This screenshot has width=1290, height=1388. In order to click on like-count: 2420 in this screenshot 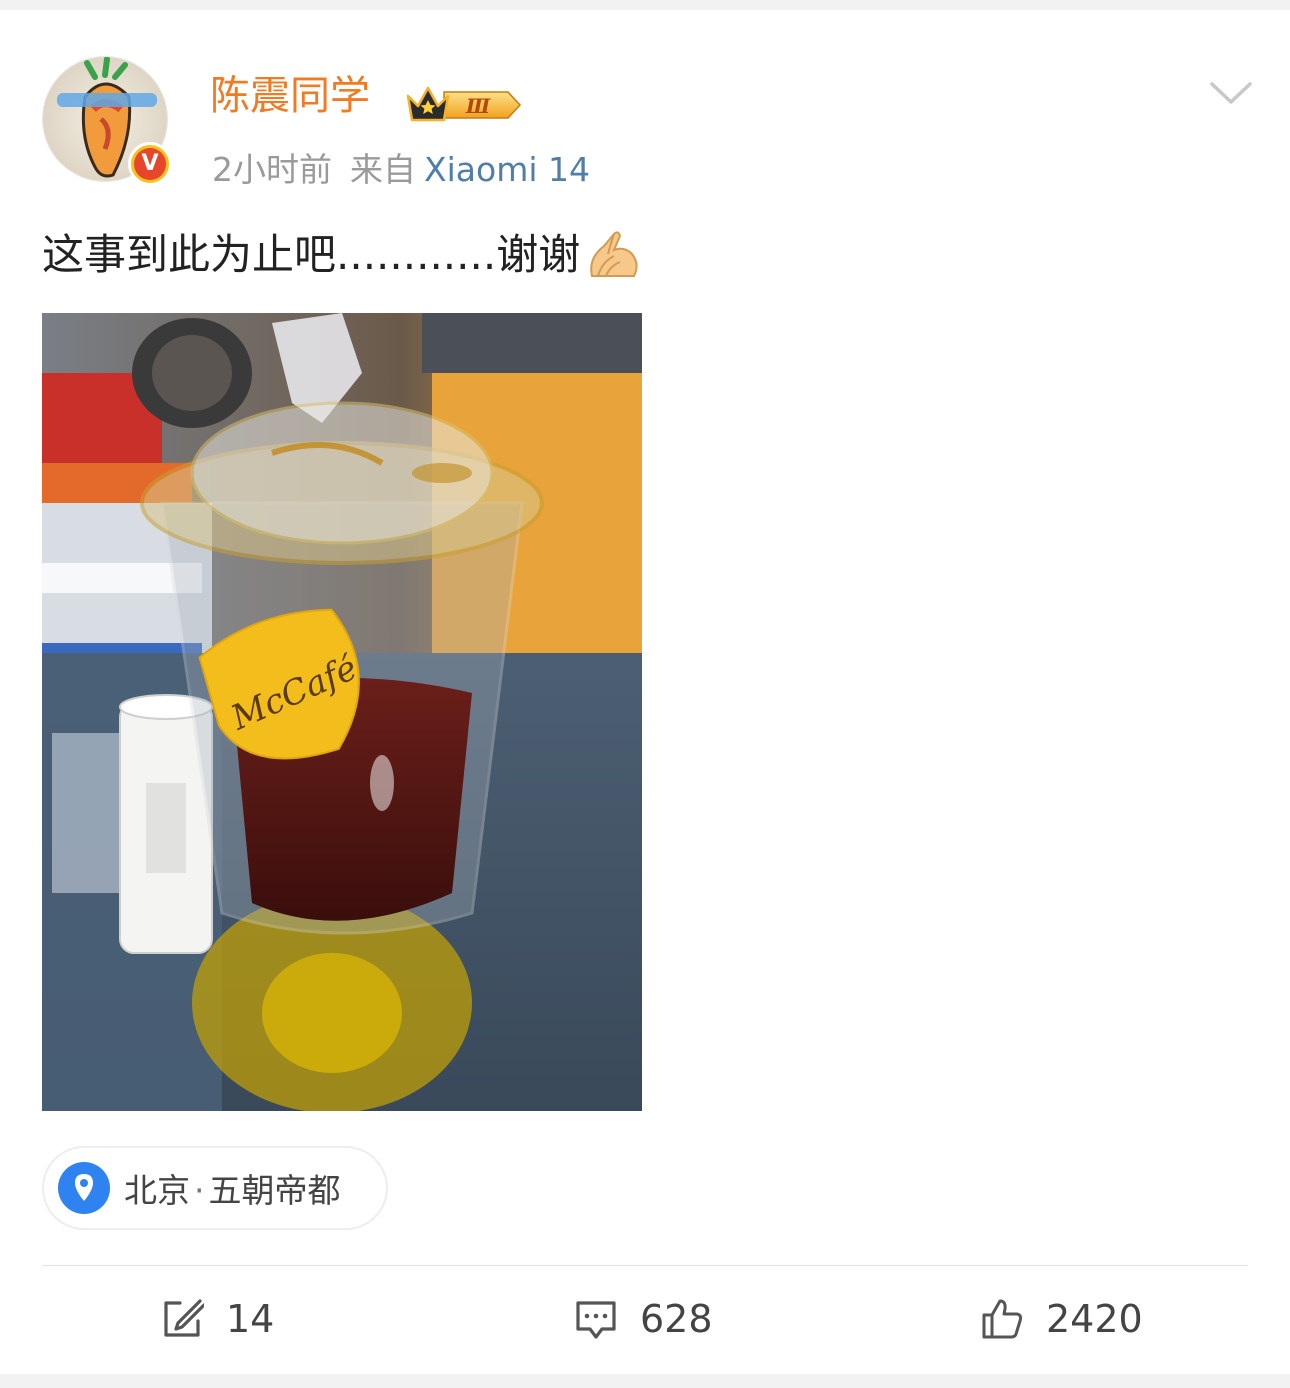, I will do `click(1094, 1319)`.